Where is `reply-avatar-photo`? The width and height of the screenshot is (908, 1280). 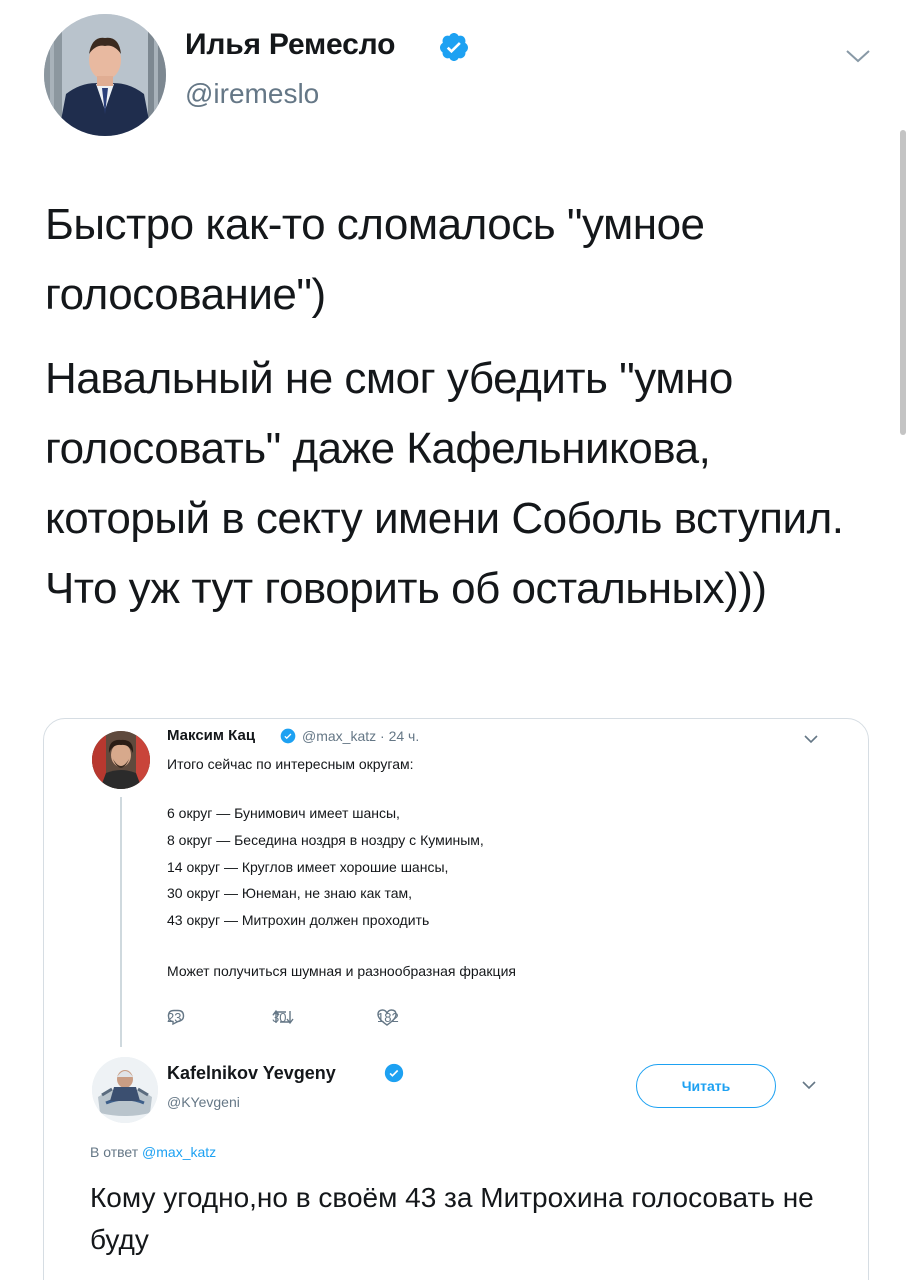
reply-avatar-photo is located at coordinates (125, 1090).